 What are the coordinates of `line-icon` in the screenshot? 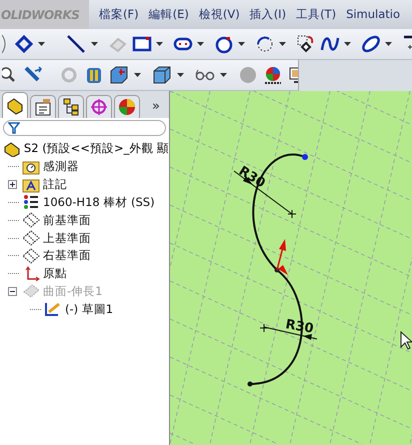 It's located at (76, 44).